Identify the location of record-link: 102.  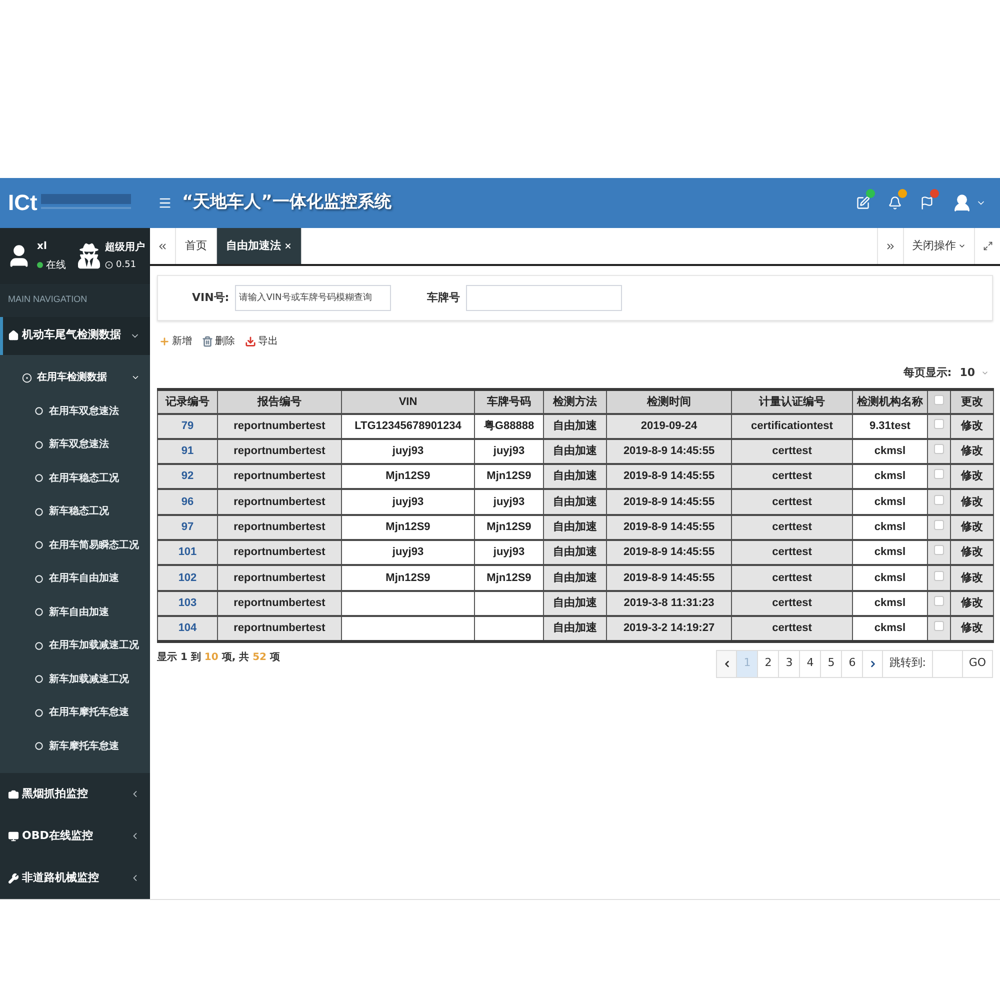
(188, 578).